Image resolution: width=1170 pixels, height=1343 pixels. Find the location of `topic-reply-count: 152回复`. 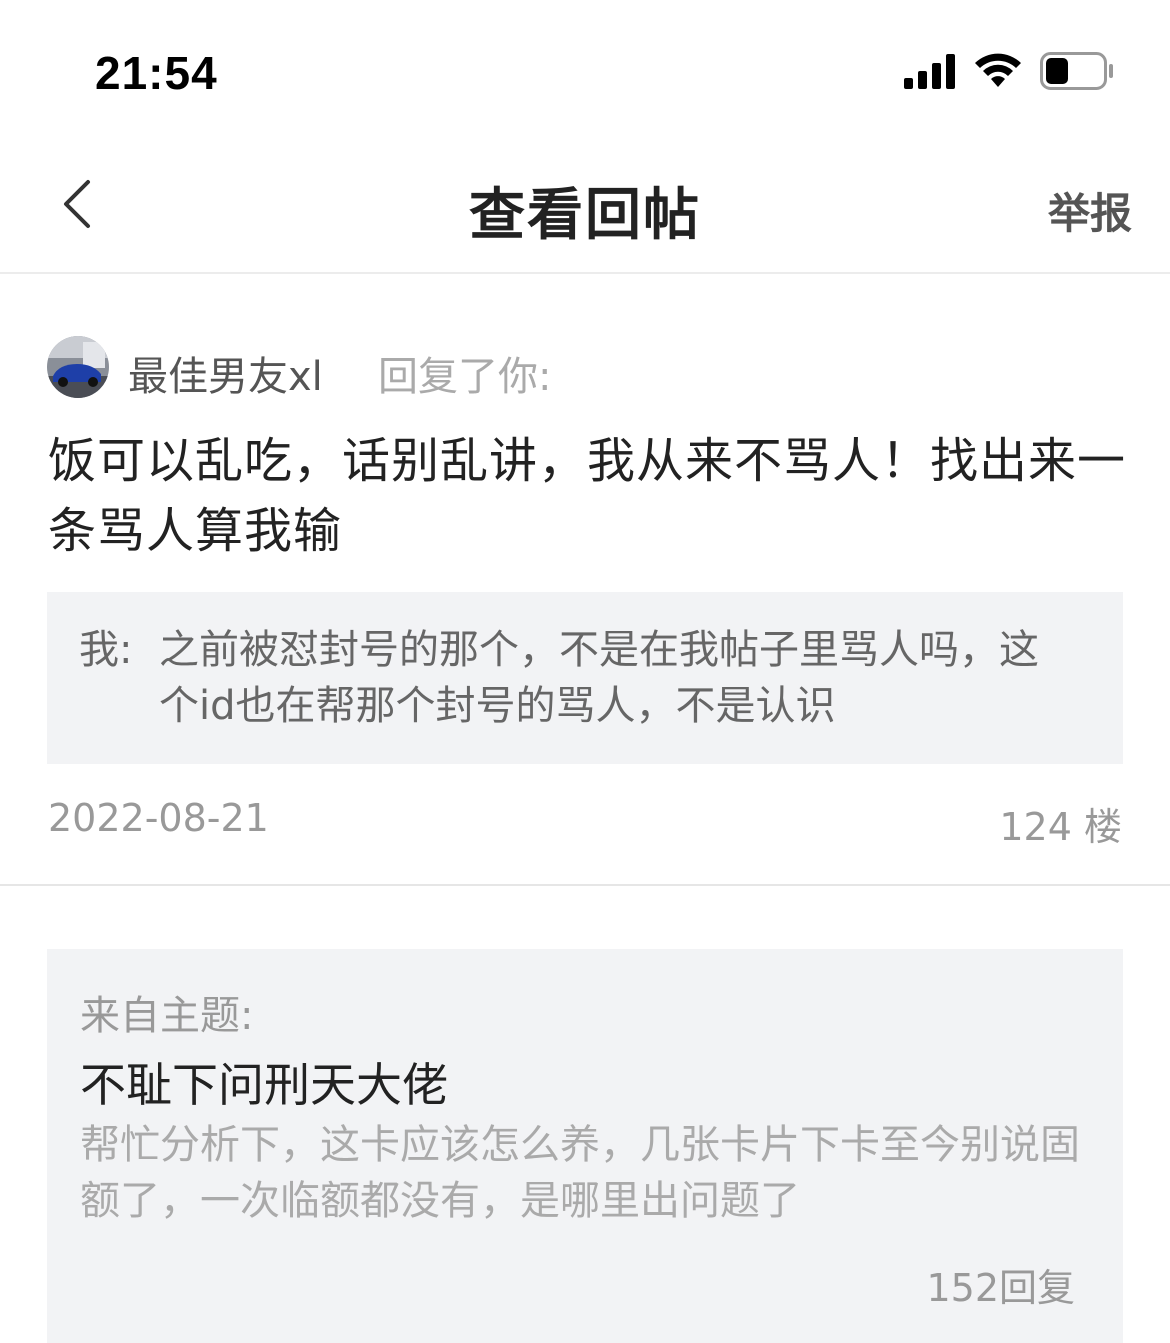

topic-reply-count: 152回复 is located at coordinates (1000, 1288).